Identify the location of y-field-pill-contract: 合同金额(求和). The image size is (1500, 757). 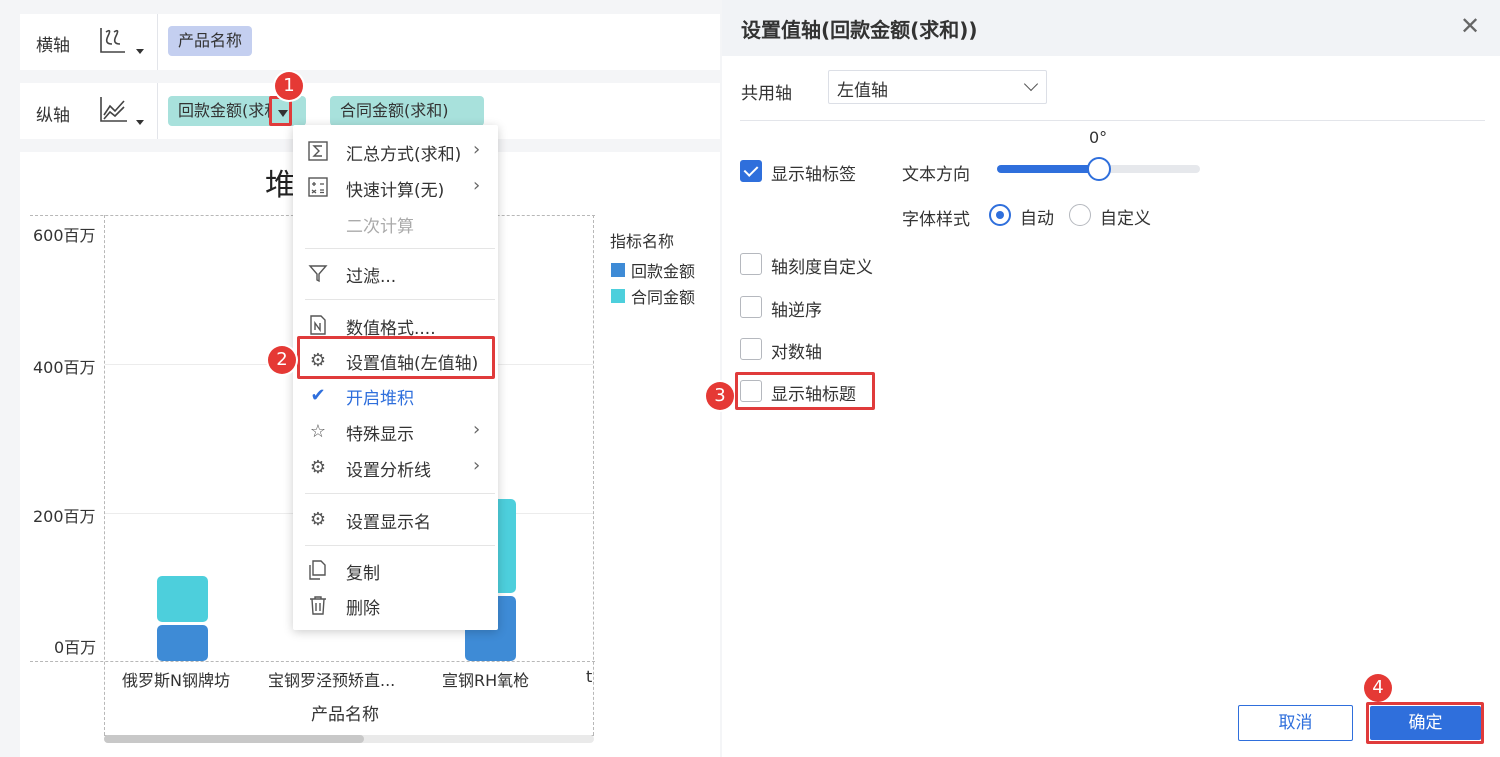
(407, 111).